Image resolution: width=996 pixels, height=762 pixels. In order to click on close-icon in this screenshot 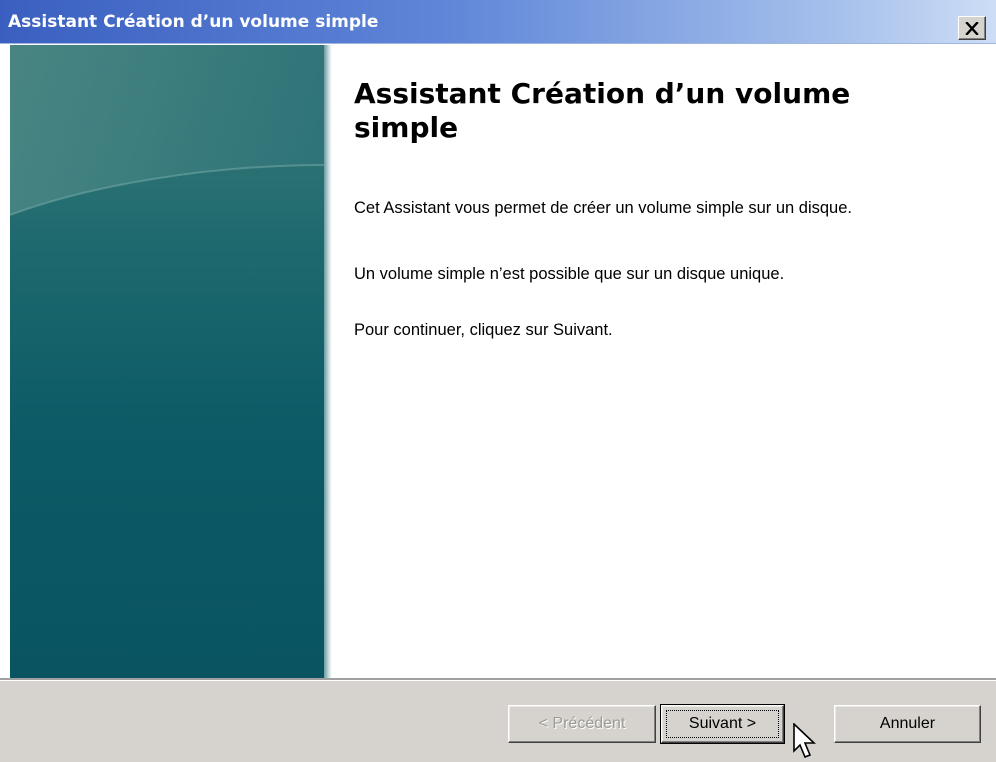, I will do `click(972, 28)`.